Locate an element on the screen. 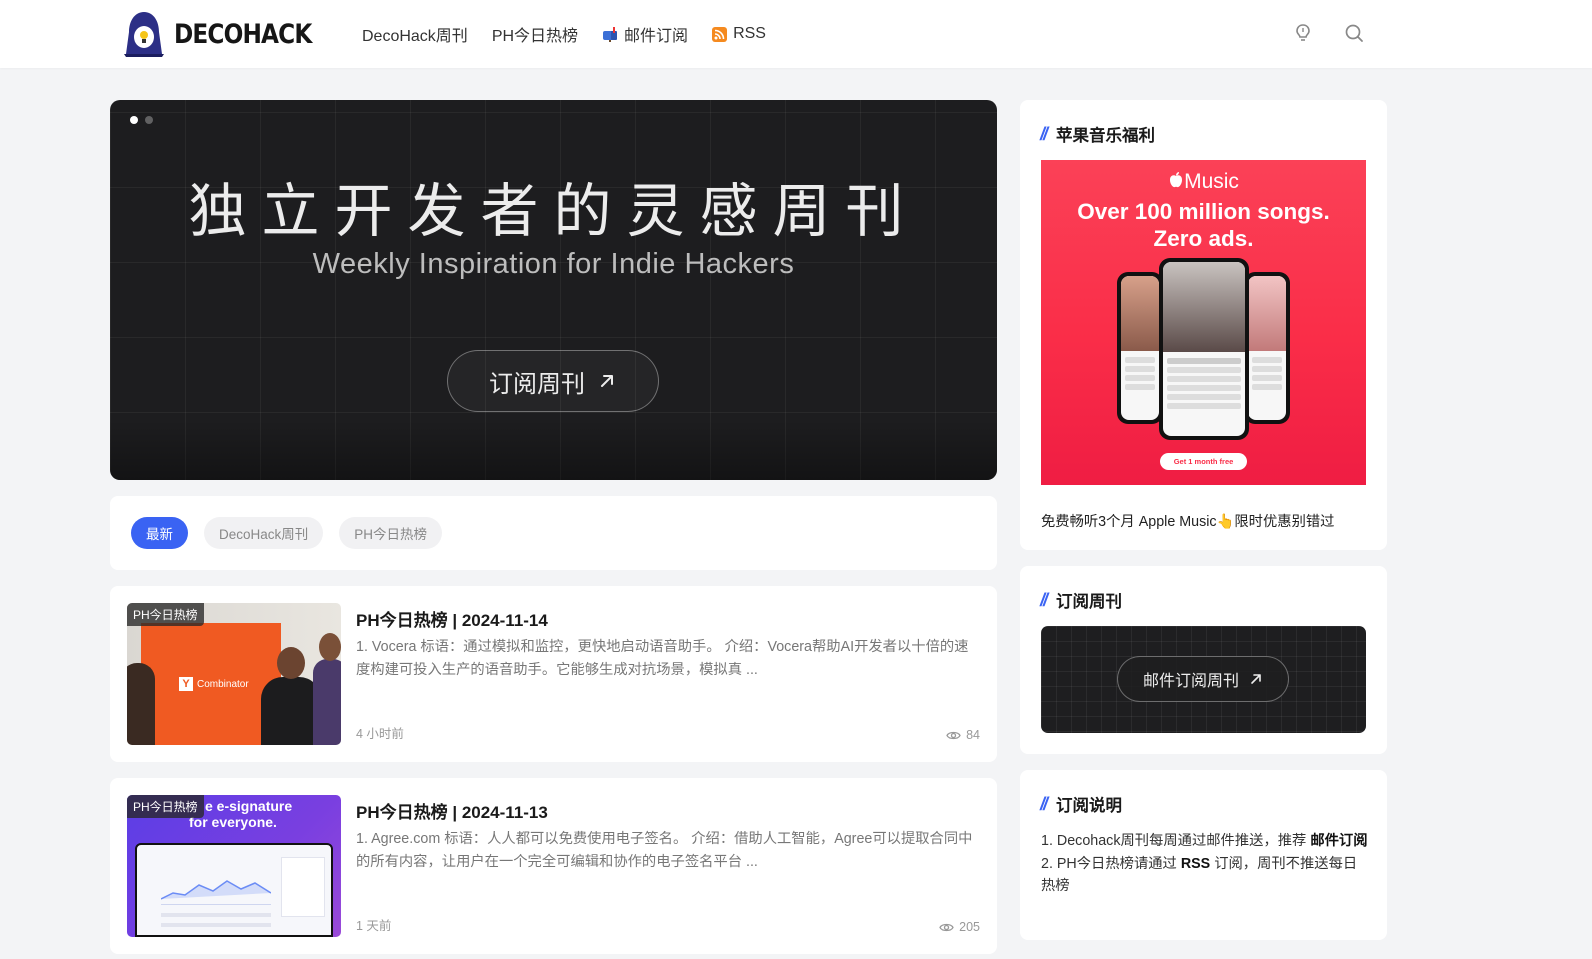 Image resolution: width=1592 pixels, height=959 pixels. search-icon is located at coordinates (1354, 33).